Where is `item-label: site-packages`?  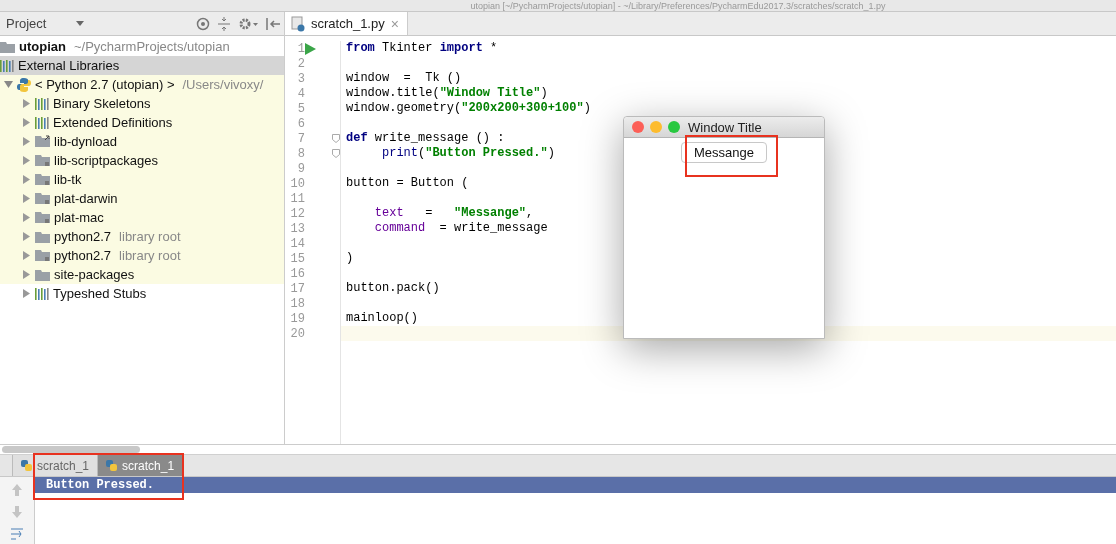 item-label: site-packages is located at coordinates (94, 274).